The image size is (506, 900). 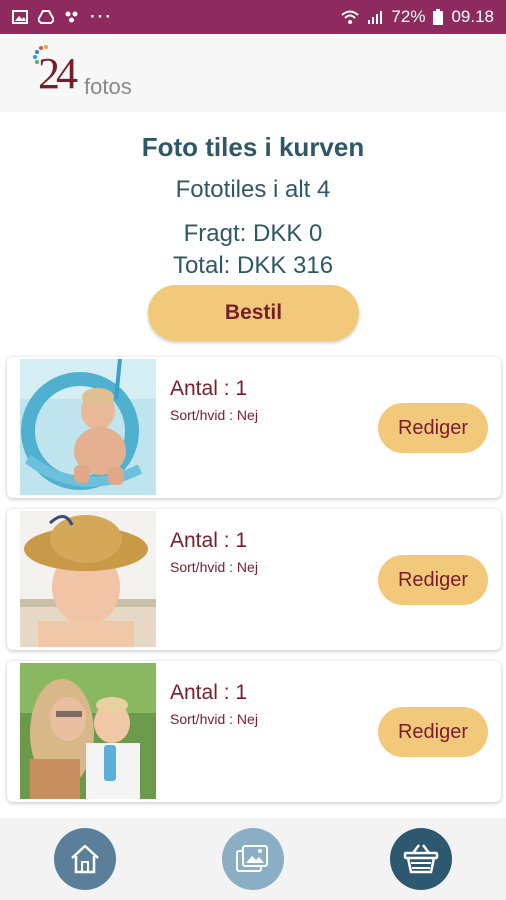 I want to click on dots-icon, so click(x=71, y=17).